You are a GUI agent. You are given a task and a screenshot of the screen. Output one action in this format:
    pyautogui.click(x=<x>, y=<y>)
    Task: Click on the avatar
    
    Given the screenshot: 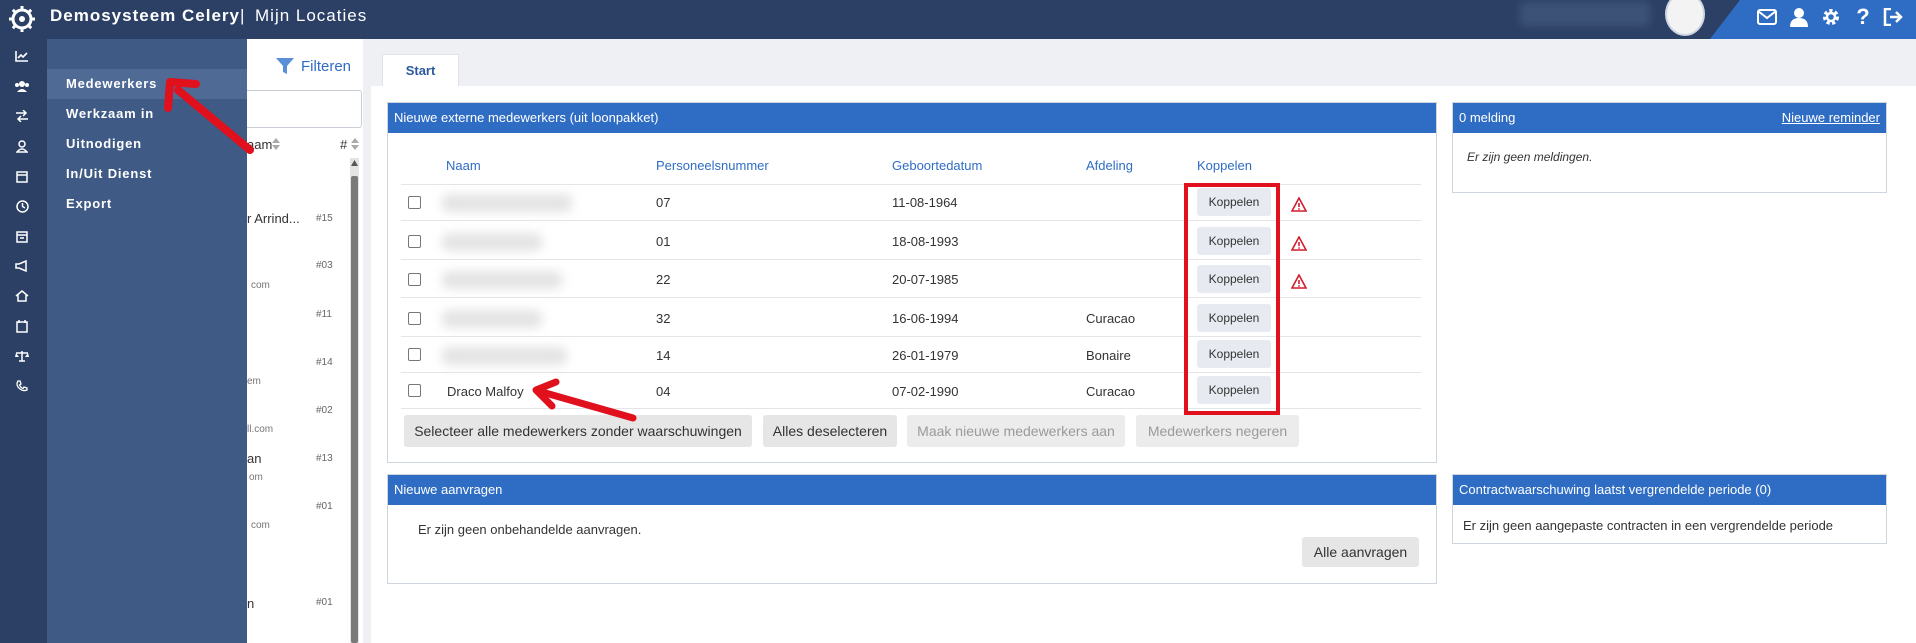 What is the action you would take?
    pyautogui.click(x=1685, y=18)
    